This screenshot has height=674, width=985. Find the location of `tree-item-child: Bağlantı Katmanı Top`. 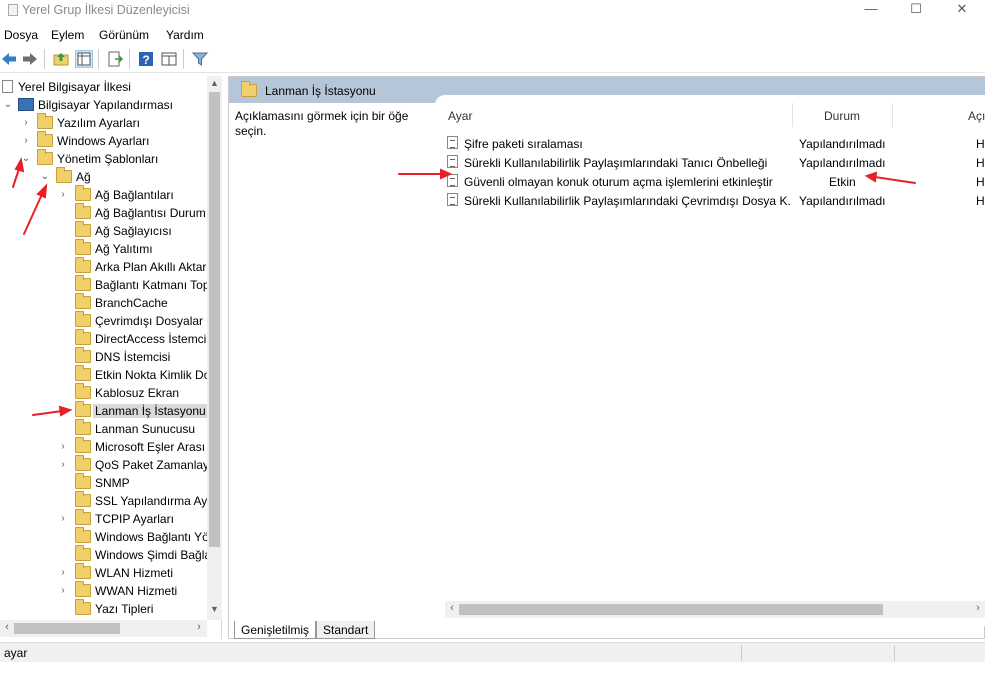

tree-item-child: Bağlantı Katmanı Top is located at coordinates (105, 284).